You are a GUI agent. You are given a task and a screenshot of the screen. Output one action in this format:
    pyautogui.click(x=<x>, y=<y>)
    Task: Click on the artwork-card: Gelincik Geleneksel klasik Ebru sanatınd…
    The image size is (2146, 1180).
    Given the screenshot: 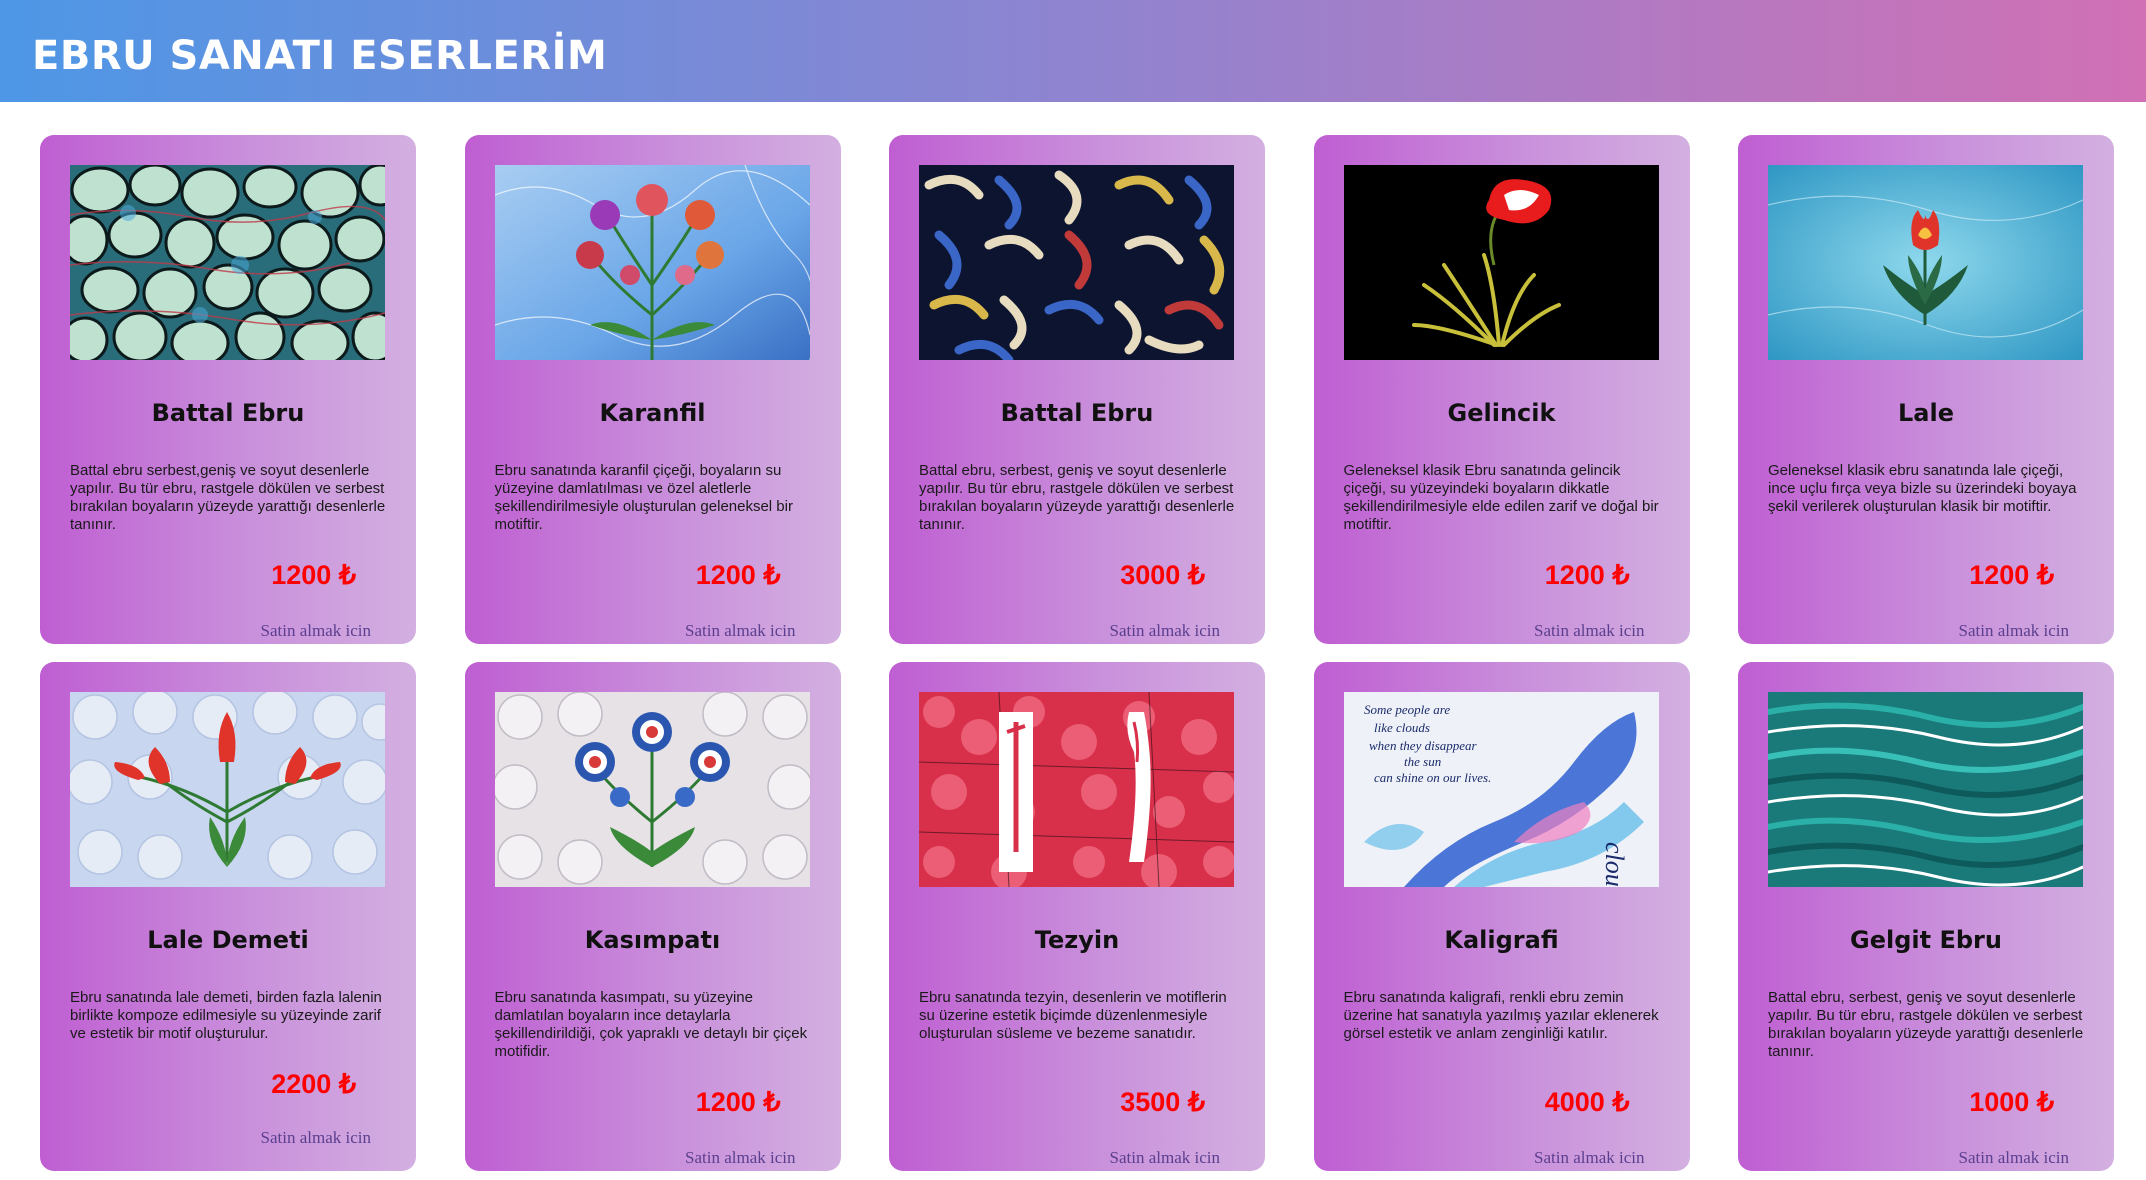 What is the action you would take?
    pyautogui.click(x=1501, y=389)
    